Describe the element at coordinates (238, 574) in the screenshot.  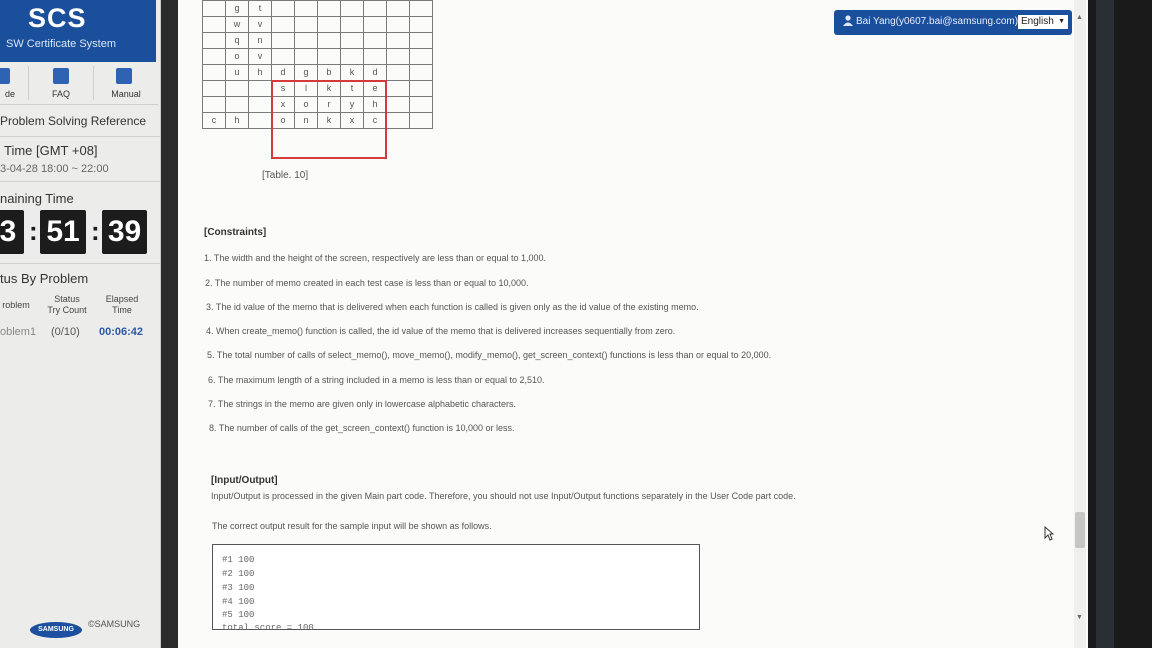
I see `output-line: #2 100` at that location.